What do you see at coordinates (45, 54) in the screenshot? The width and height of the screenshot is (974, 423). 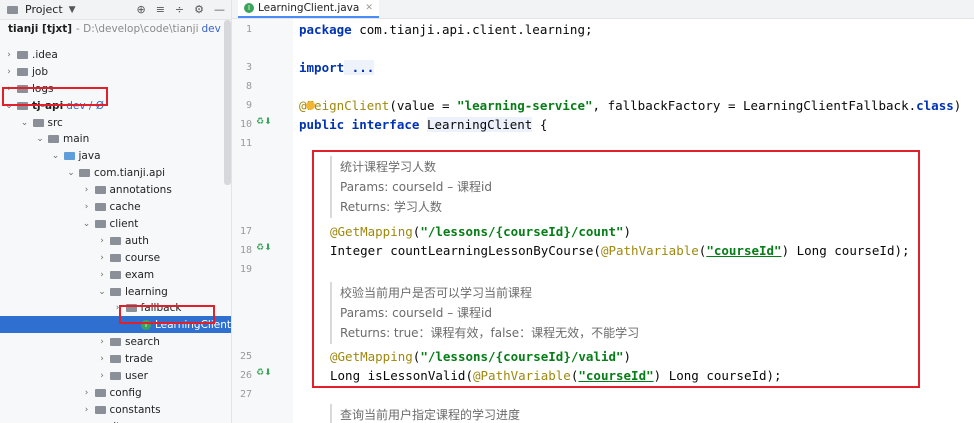 I see `tree-item-label: .idea` at bounding box center [45, 54].